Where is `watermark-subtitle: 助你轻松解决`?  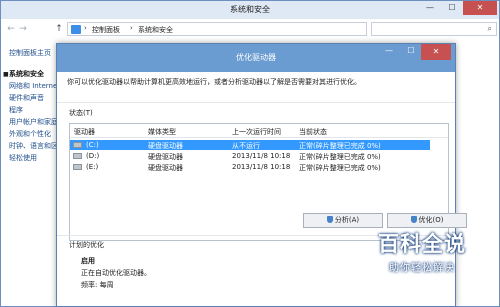
watermark-subtitle: 助你轻松解决 is located at coordinates (422, 268).